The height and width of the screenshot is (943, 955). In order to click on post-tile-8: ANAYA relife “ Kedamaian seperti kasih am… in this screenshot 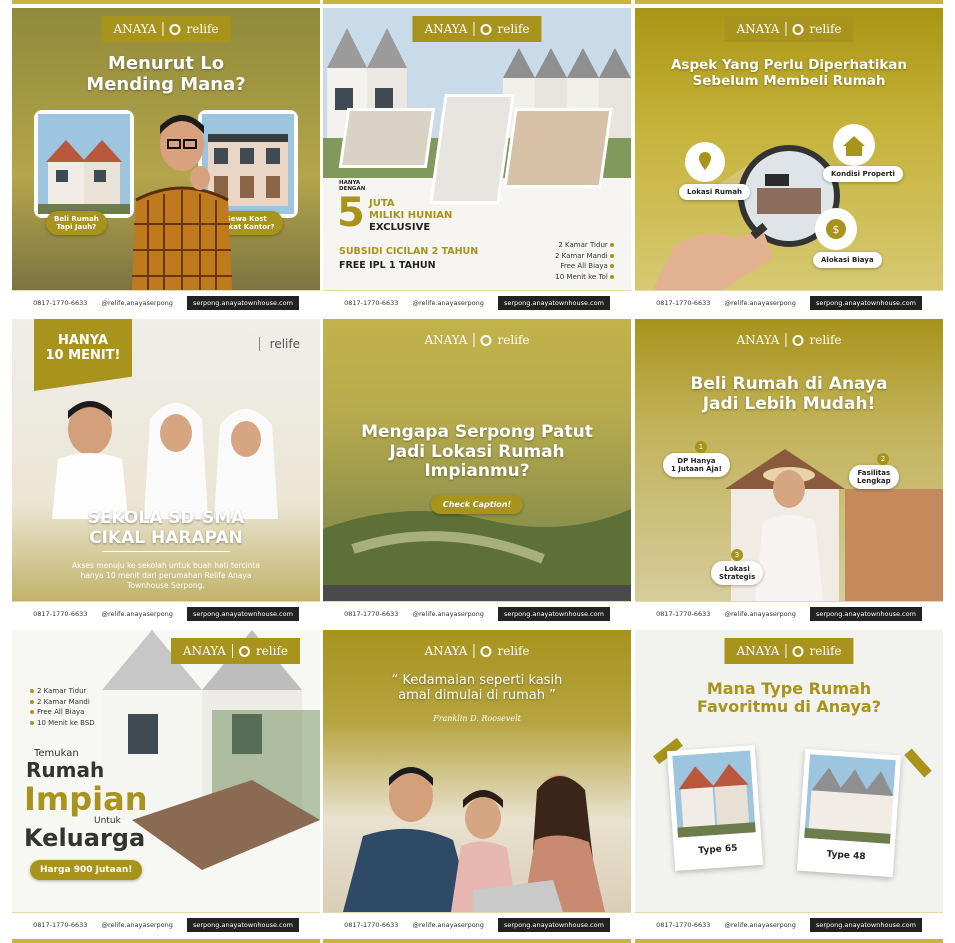, I will do `click(477, 783)`.